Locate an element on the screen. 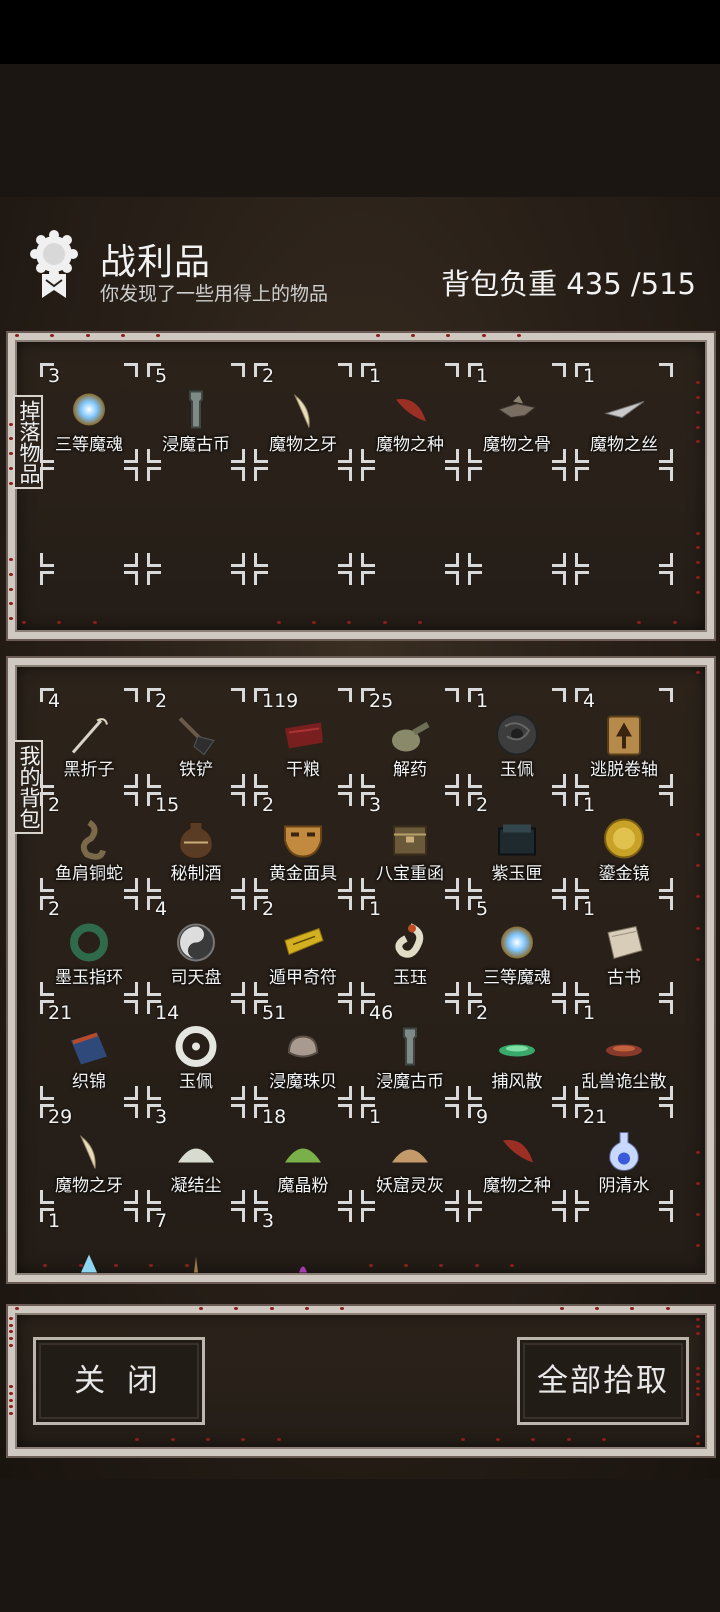 Image resolution: width=720 pixels, height=1612 pixels. bag-item-slot: 46 浸魔古币 is located at coordinates (410, 1050).